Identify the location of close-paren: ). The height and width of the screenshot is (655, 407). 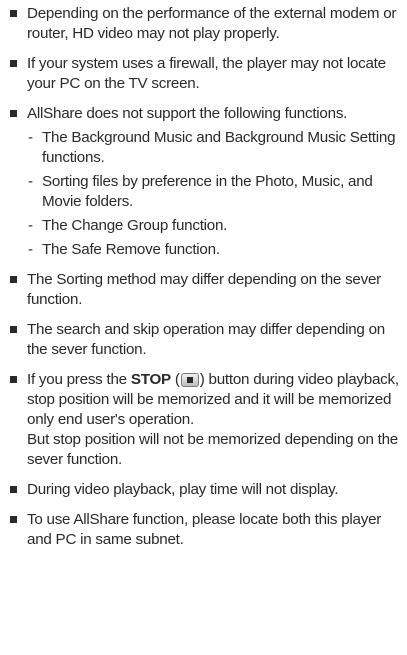
(202, 379).